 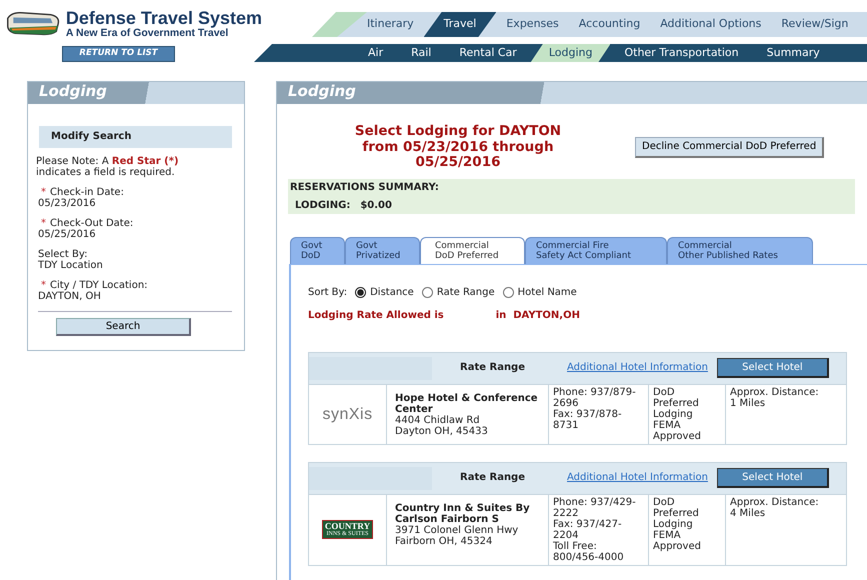 I want to click on search-button: Search, so click(x=123, y=327).